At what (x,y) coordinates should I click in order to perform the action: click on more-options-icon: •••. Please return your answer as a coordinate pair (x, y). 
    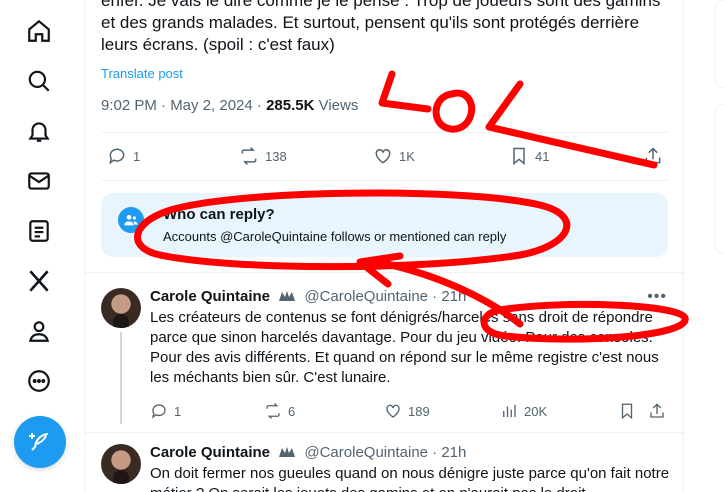
    Looking at the image, I should click on (657, 297).